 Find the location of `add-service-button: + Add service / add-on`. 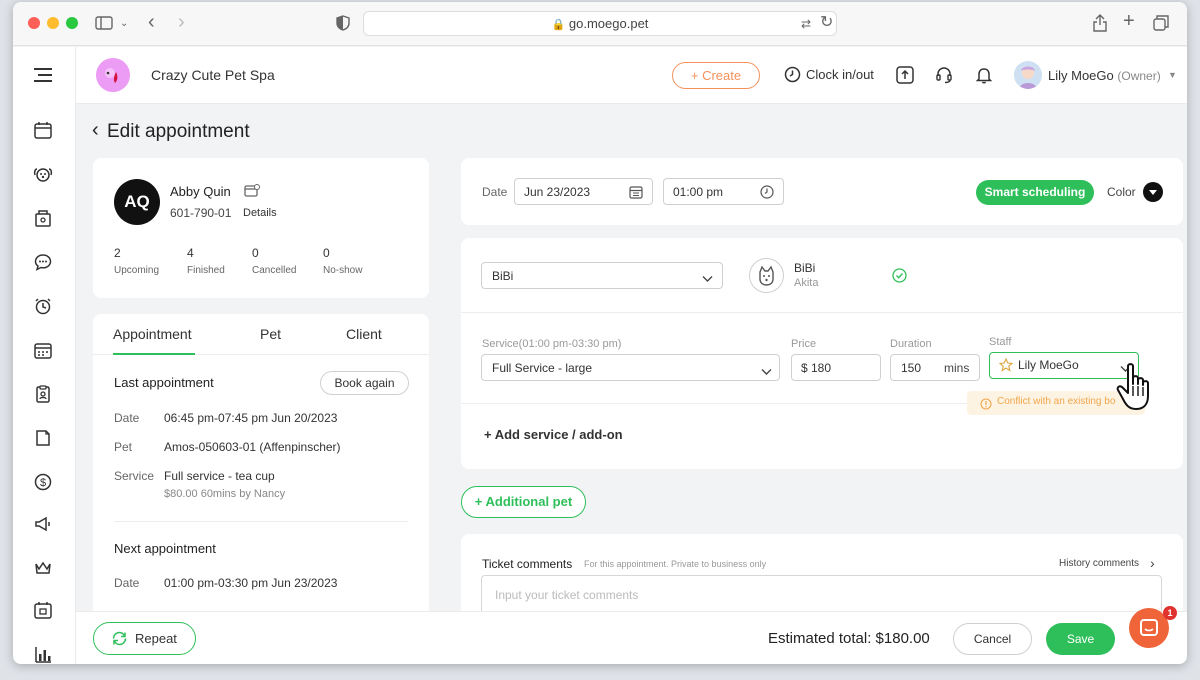

add-service-button: + Add service / add-on is located at coordinates (553, 434).